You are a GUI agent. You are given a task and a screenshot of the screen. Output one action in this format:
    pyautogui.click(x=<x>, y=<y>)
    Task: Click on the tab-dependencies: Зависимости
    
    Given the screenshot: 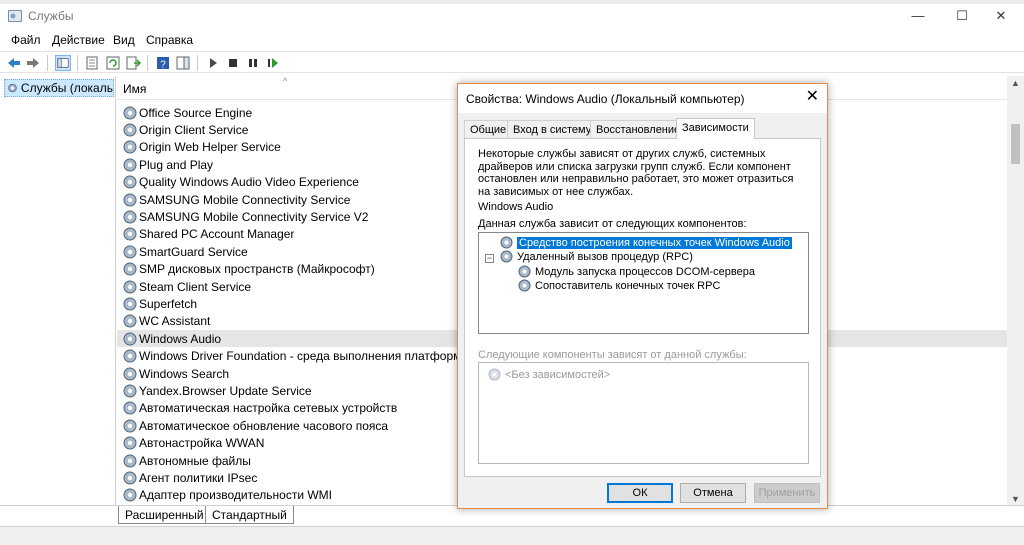 What is the action you would take?
    pyautogui.click(x=715, y=128)
    